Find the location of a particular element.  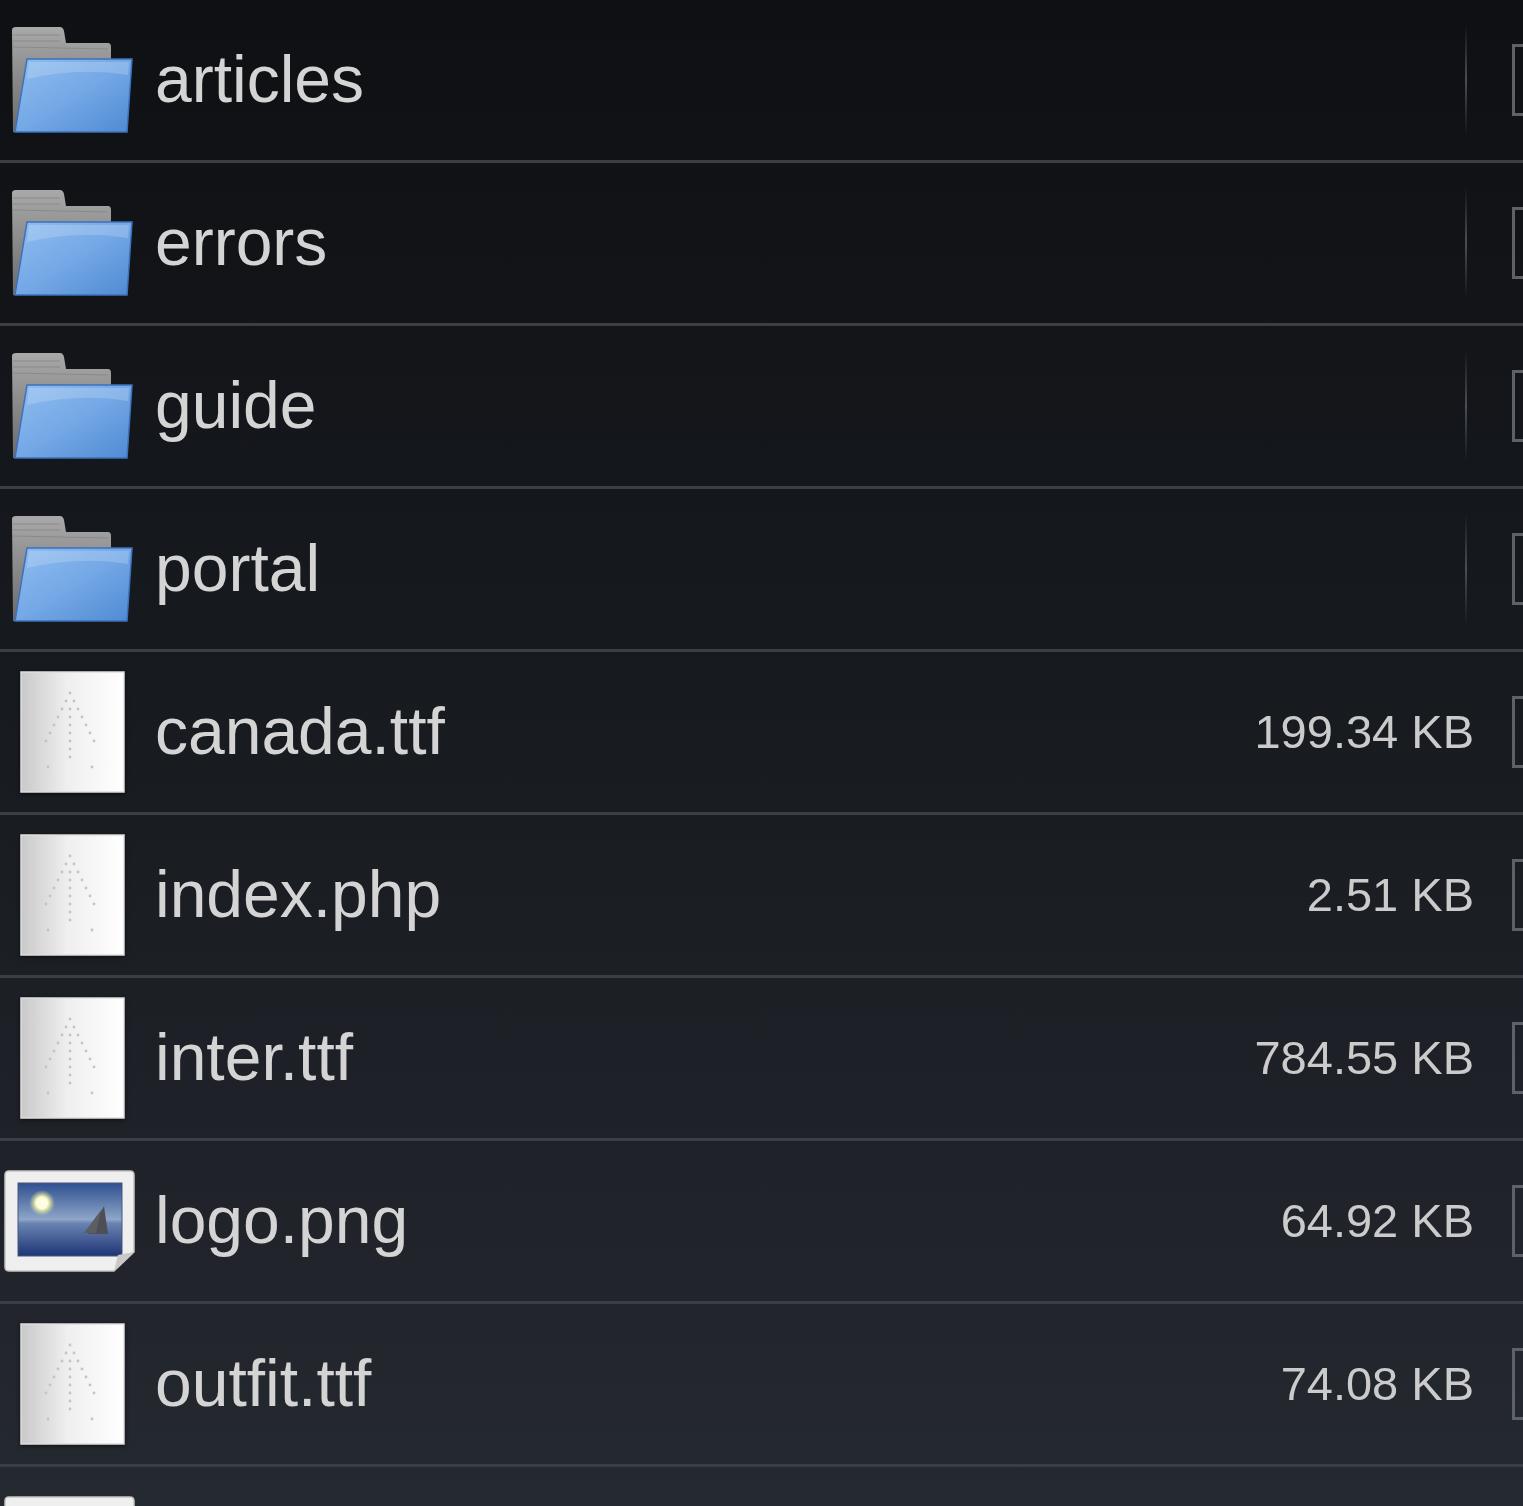

file-name: portal is located at coordinates (238, 569).